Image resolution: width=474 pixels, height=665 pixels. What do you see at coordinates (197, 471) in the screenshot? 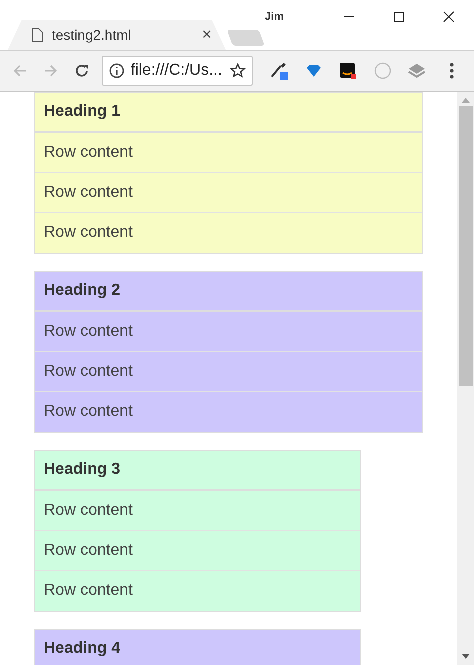
I see `panel-heading: Heading 3` at bounding box center [197, 471].